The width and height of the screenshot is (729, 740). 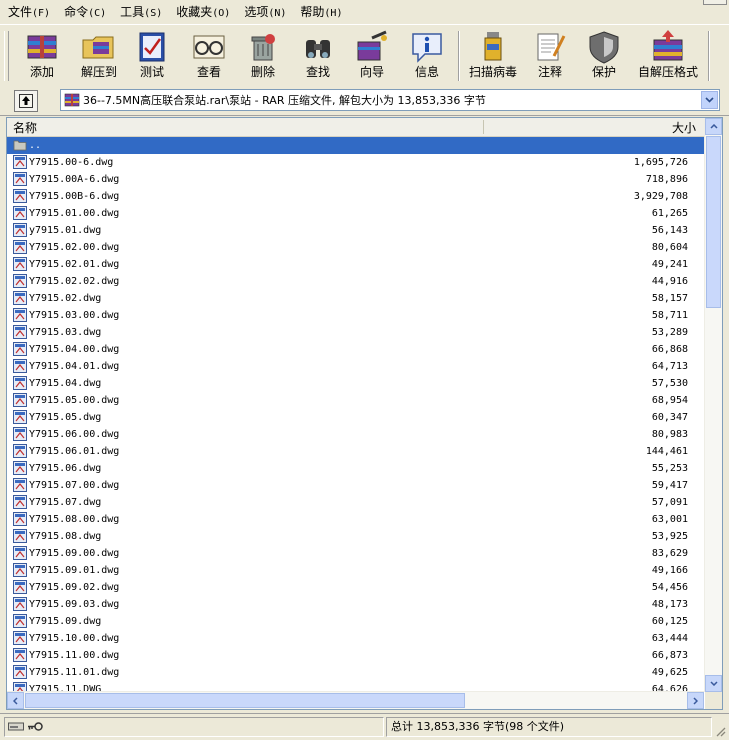 What do you see at coordinates (6, 56) in the screenshot?
I see `toolbar-grip` at bounding box center [6, 56].